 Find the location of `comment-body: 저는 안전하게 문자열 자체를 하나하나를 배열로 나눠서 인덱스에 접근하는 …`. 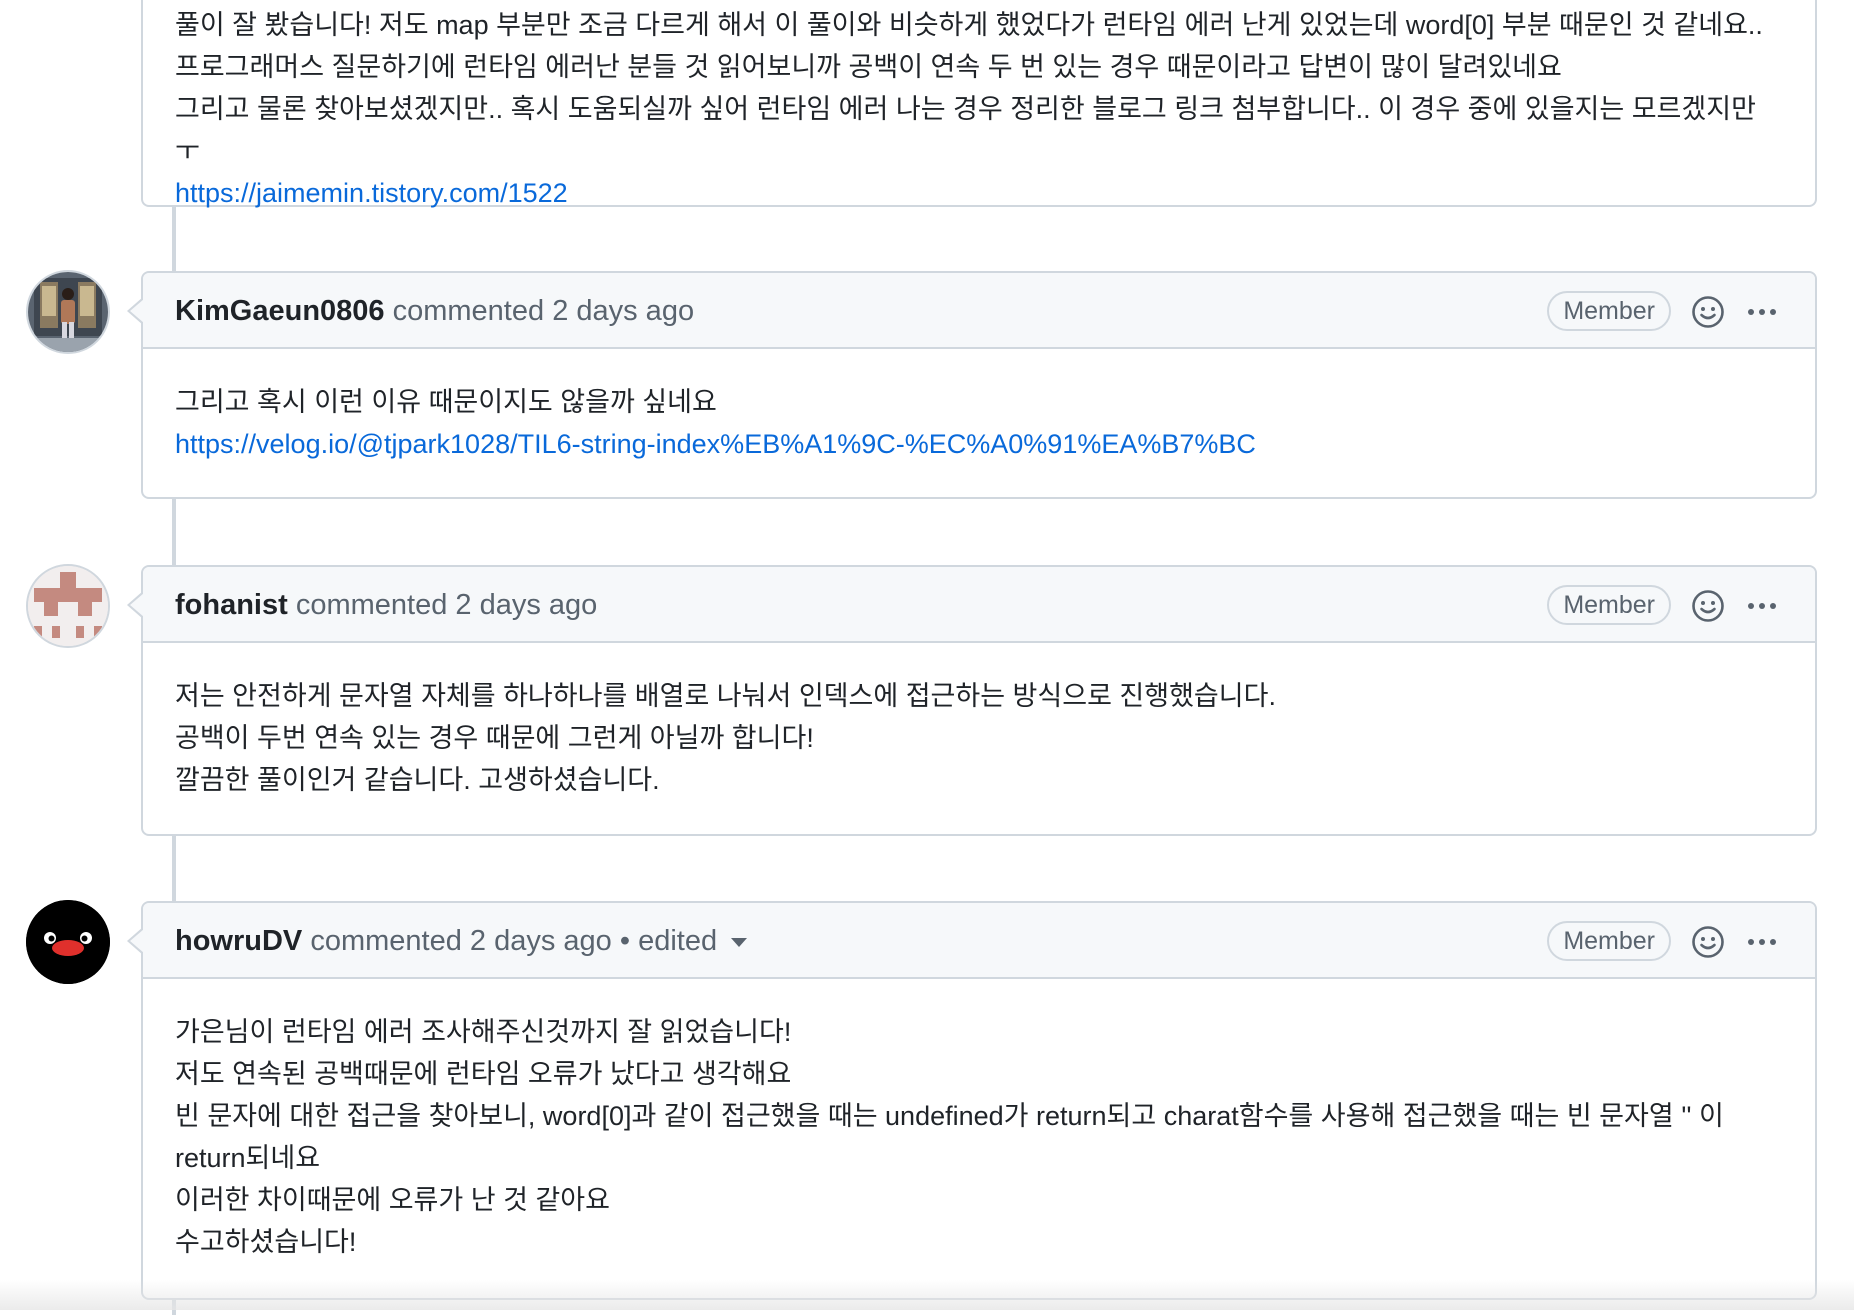

comment-body: 저는 안전하게 문자열 자체를 하나하나를 배열로 나눠서 인덱스에 접근하는 … is located at coordinates (979, 737).